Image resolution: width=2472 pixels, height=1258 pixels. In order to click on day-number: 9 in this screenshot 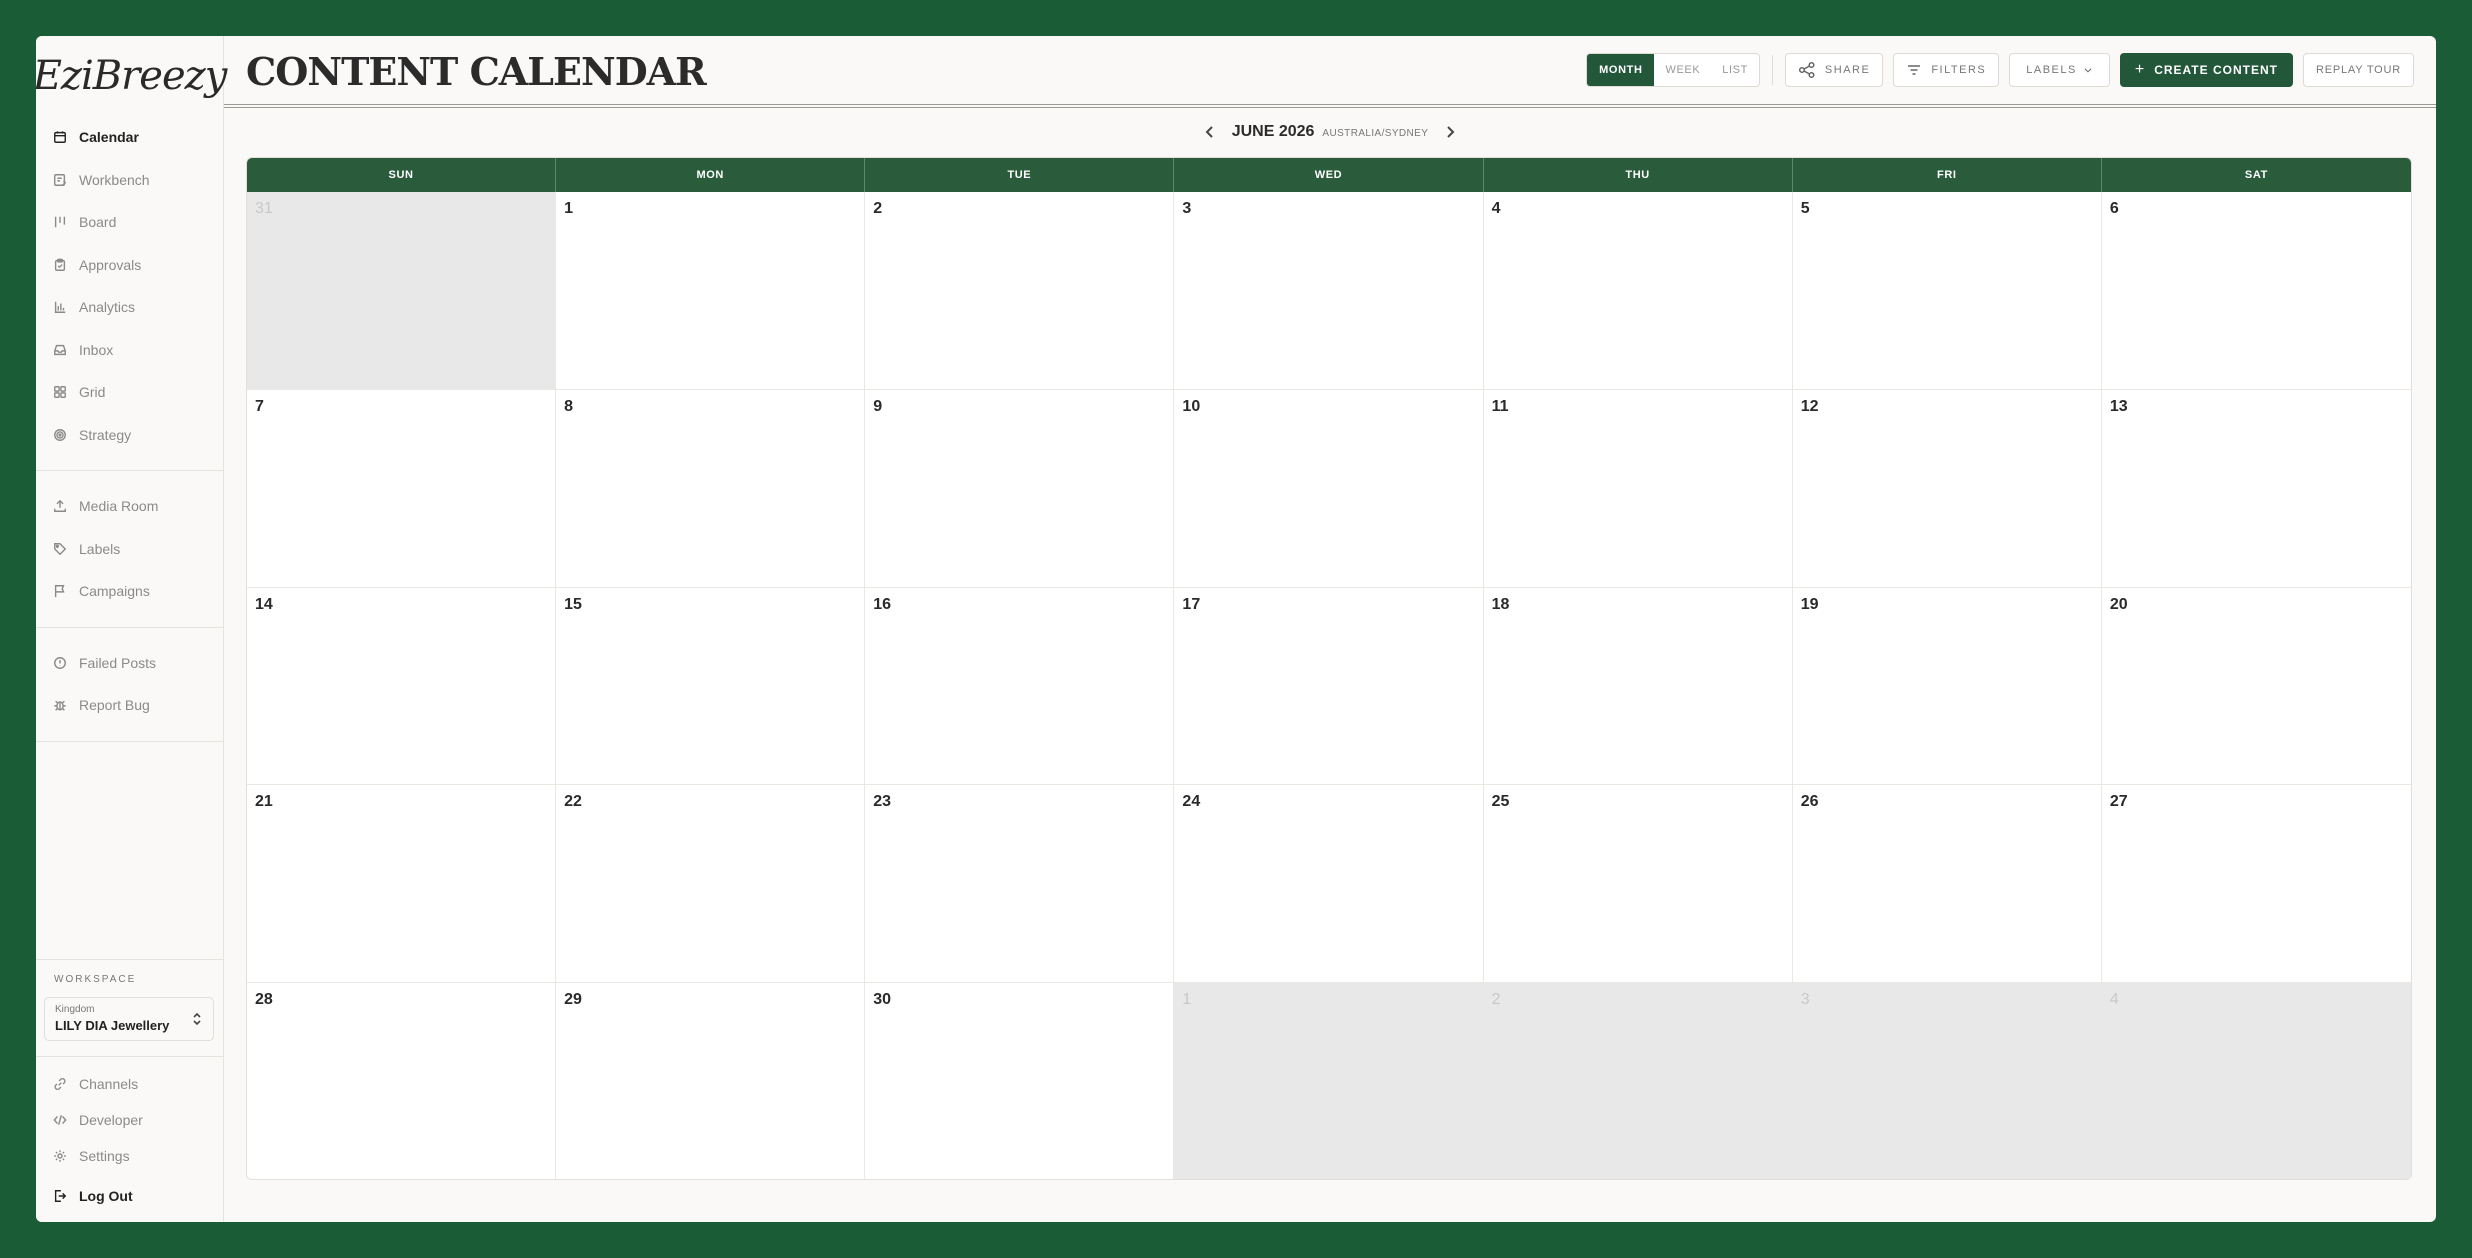, I will do `click(878, 406)`.